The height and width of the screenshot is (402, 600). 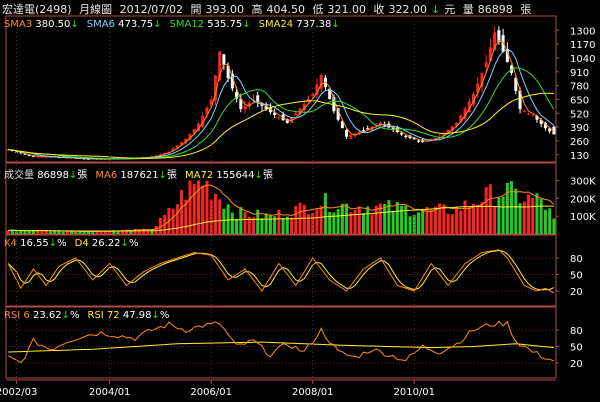 What do you see at coordinates (468, 9) in the screenshot?
I see `volume-label: 量` at bounding box center [468, 9].